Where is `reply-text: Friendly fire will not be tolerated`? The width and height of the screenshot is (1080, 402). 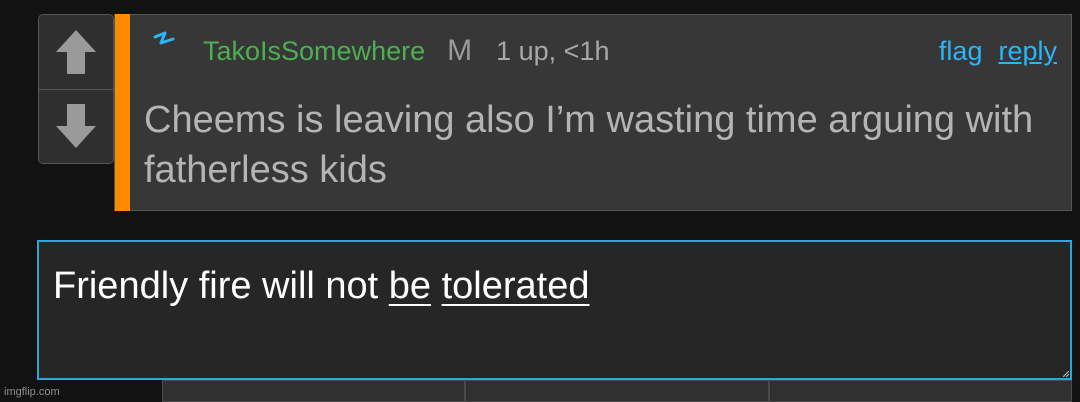
reply-text: Friendly fire will not be tolerated is located at coordinates (321, 286).